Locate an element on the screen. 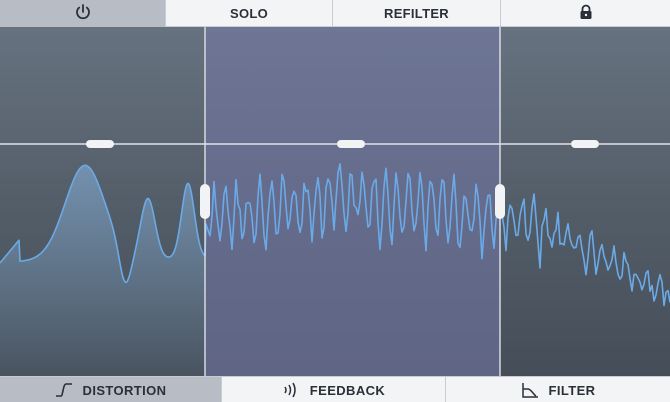  lock-icon is located at coordinates (586, 13).